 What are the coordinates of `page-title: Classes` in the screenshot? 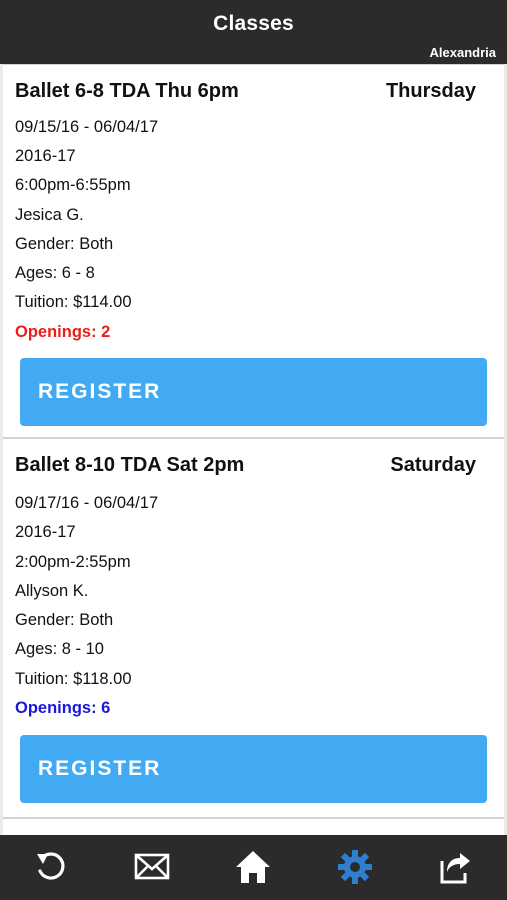 It's located at (253, 23).